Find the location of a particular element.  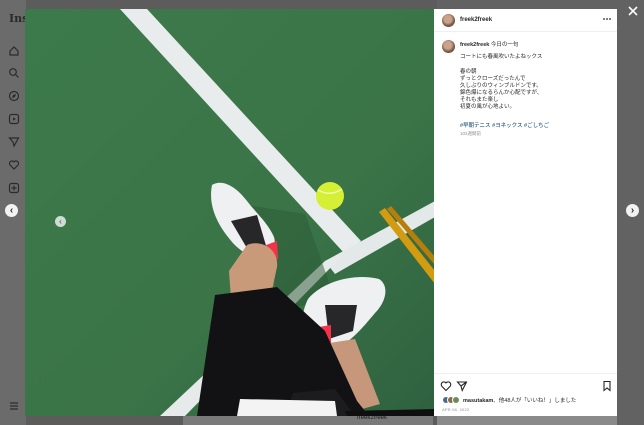

likes-text: masutakam、他48人が「いいね！」しました is located at coordinates (519, 400).